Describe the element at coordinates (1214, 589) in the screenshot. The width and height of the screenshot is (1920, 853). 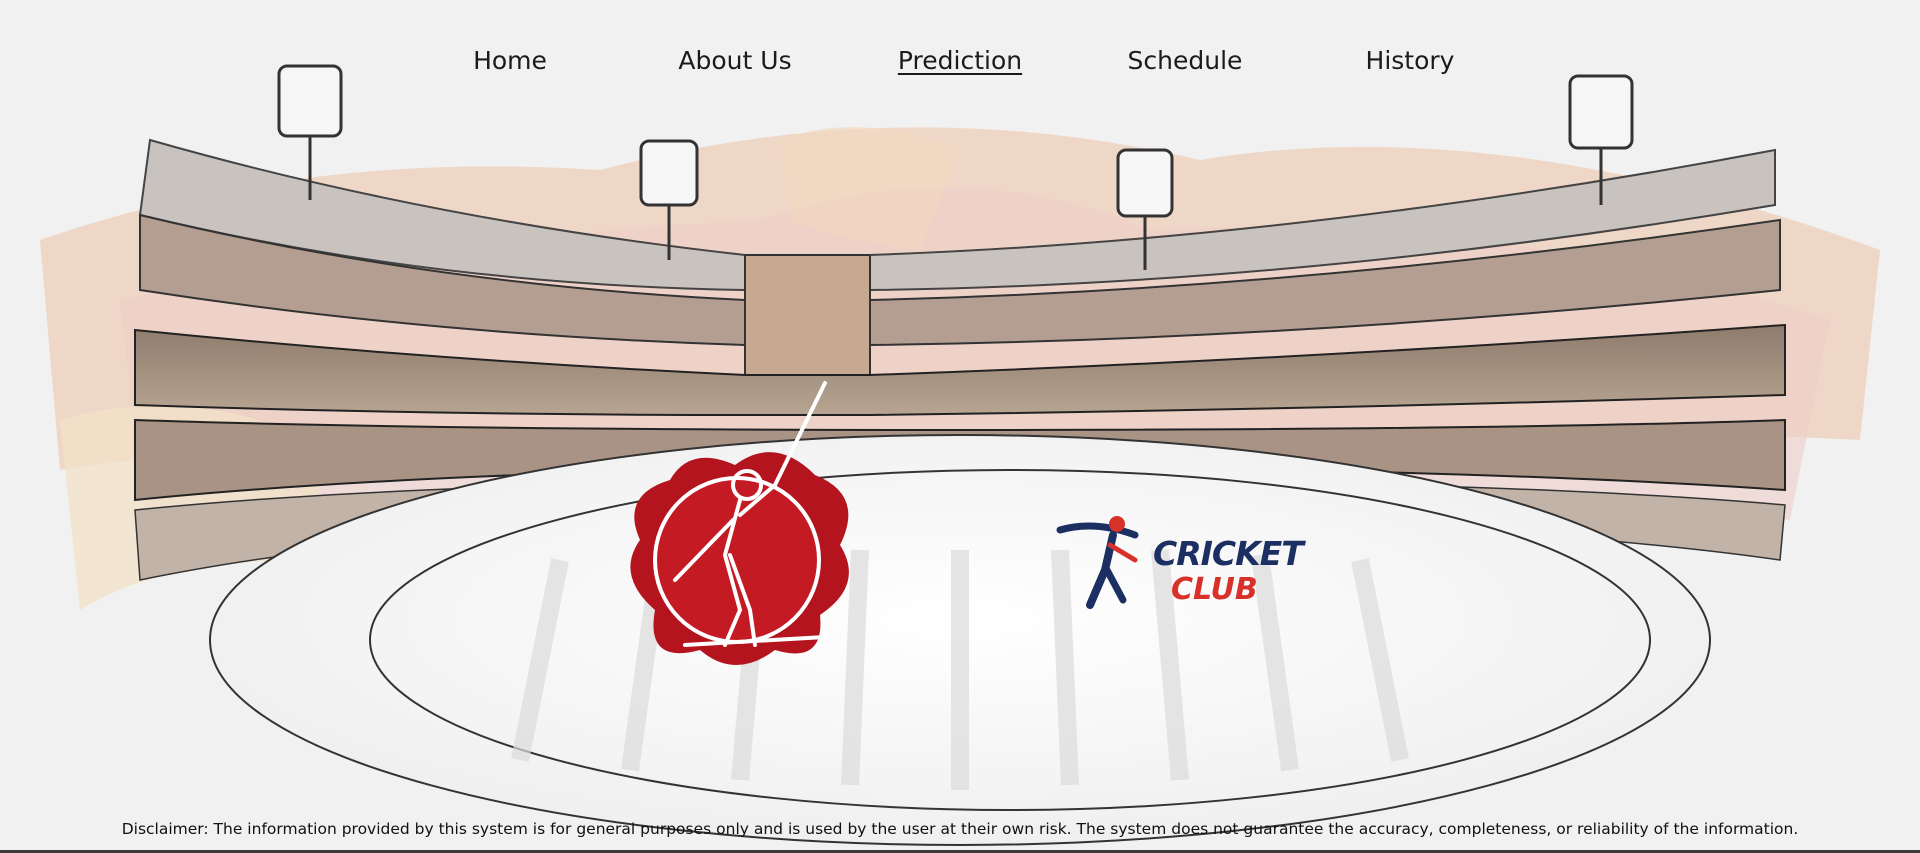
I see `club-logo-line2: CLUB` at that location.